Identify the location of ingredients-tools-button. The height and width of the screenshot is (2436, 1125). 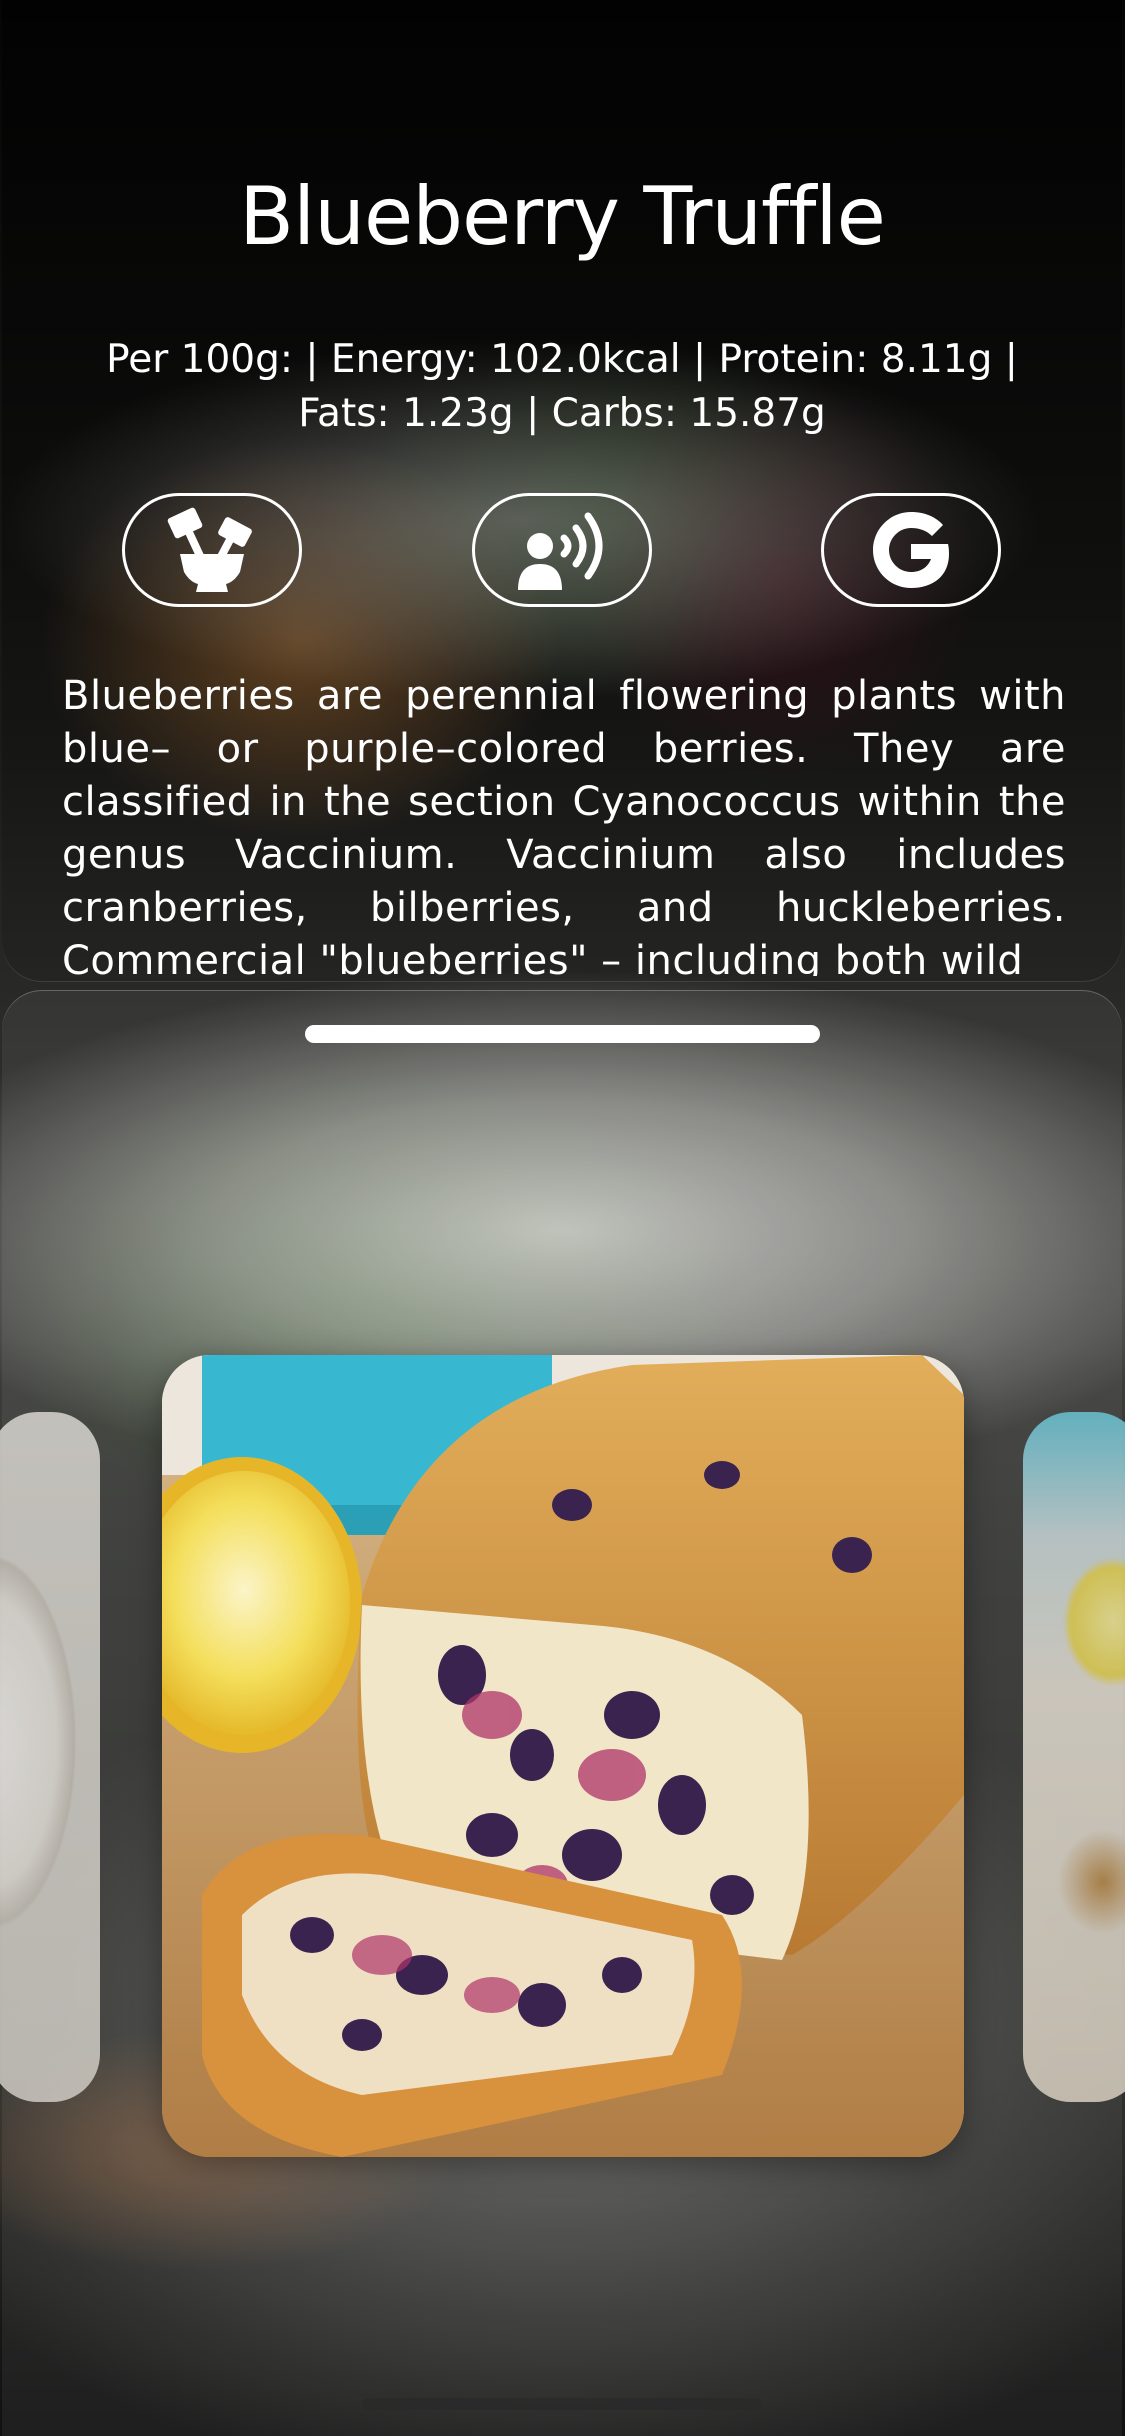
(212, 550).